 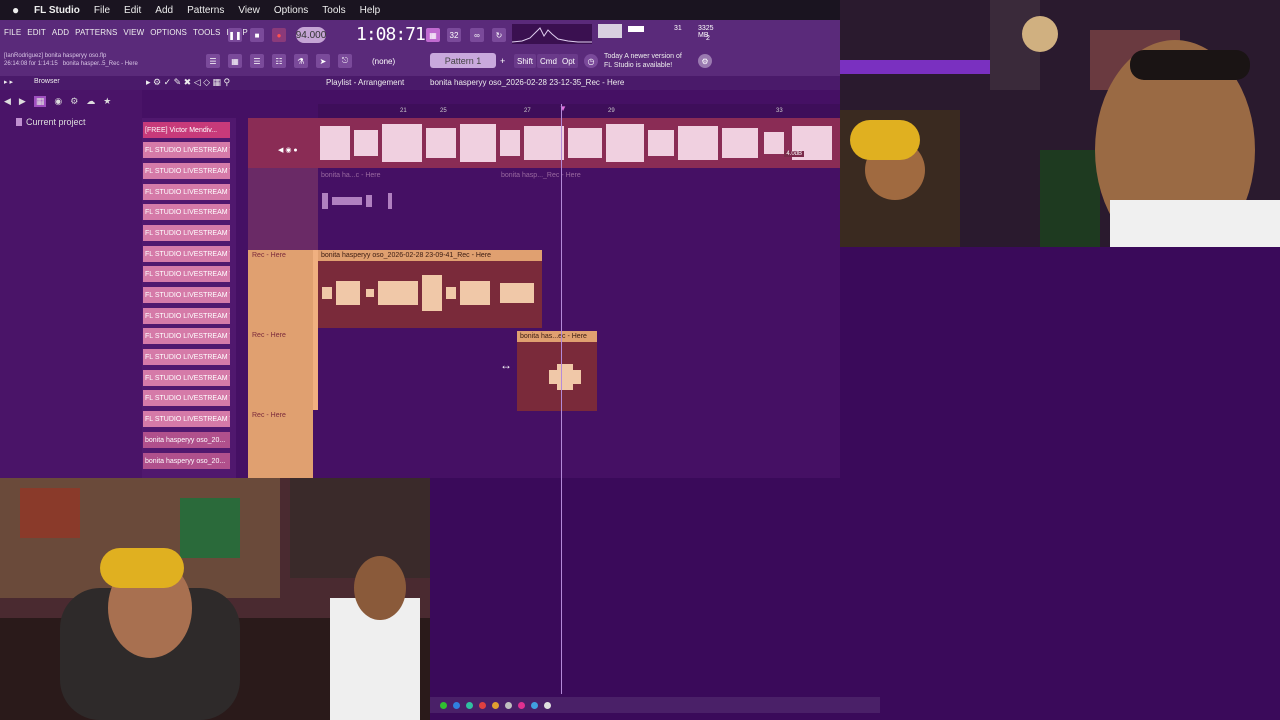 What do you see at coordinates (323, 61) in the screenshot?
I see `arrow-right-icon: ➤` at bounding box center [323, 61].